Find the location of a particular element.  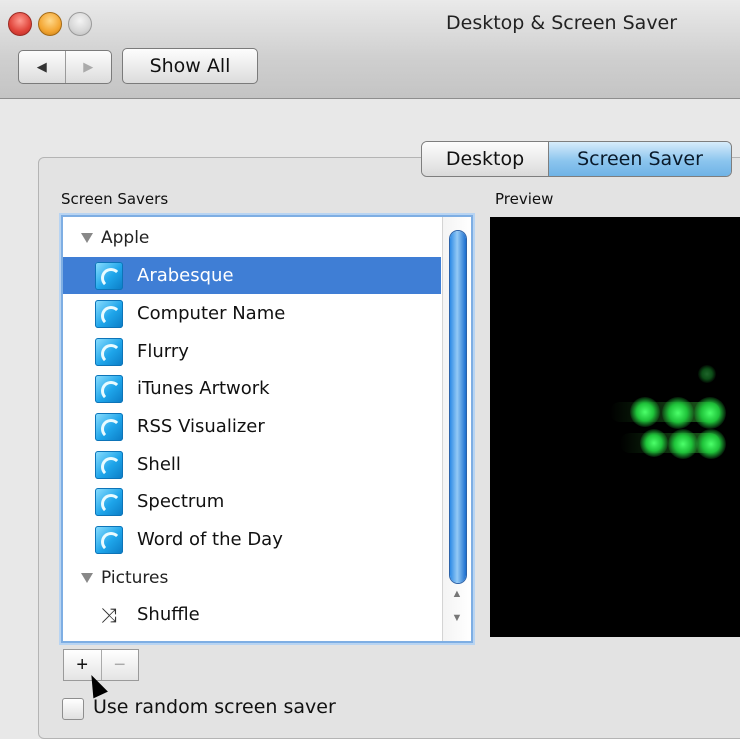

list-item-label: Shell is located at coordinates (159, 464).